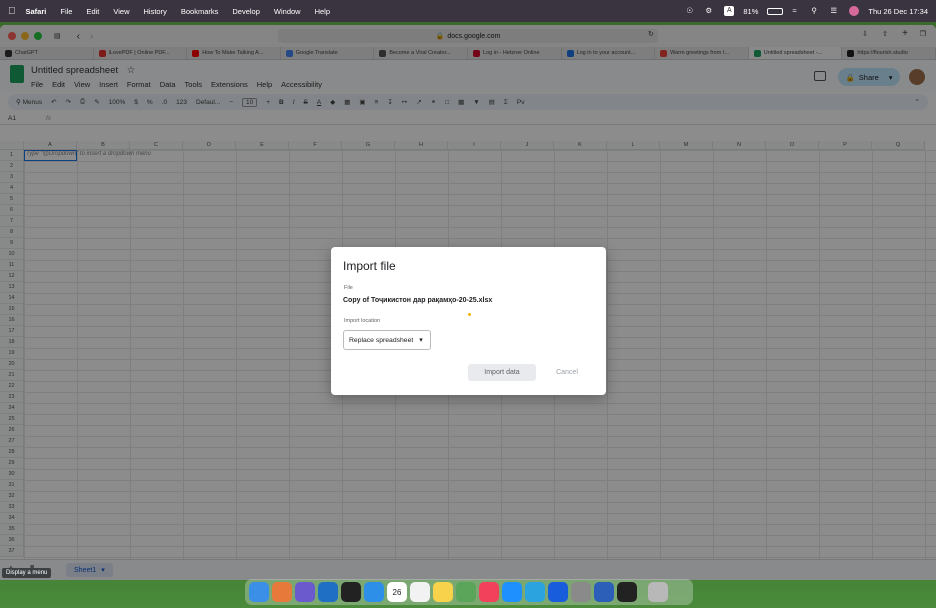 This screenshot has height=608, width=936. I want to click on word-icon, so click(604, 592).